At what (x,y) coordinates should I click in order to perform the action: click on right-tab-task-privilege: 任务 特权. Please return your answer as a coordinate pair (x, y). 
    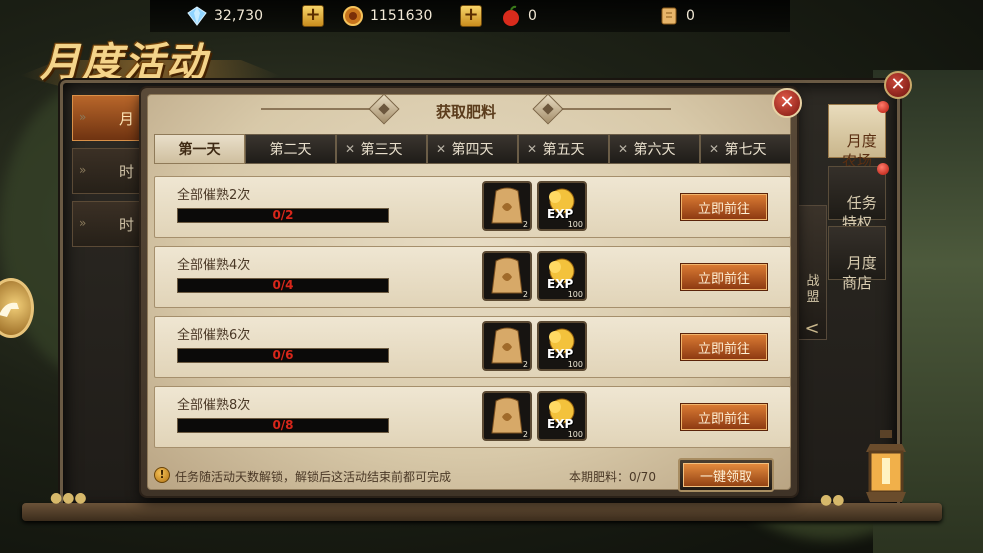
    Looking at the image, I should click on (858, 197).